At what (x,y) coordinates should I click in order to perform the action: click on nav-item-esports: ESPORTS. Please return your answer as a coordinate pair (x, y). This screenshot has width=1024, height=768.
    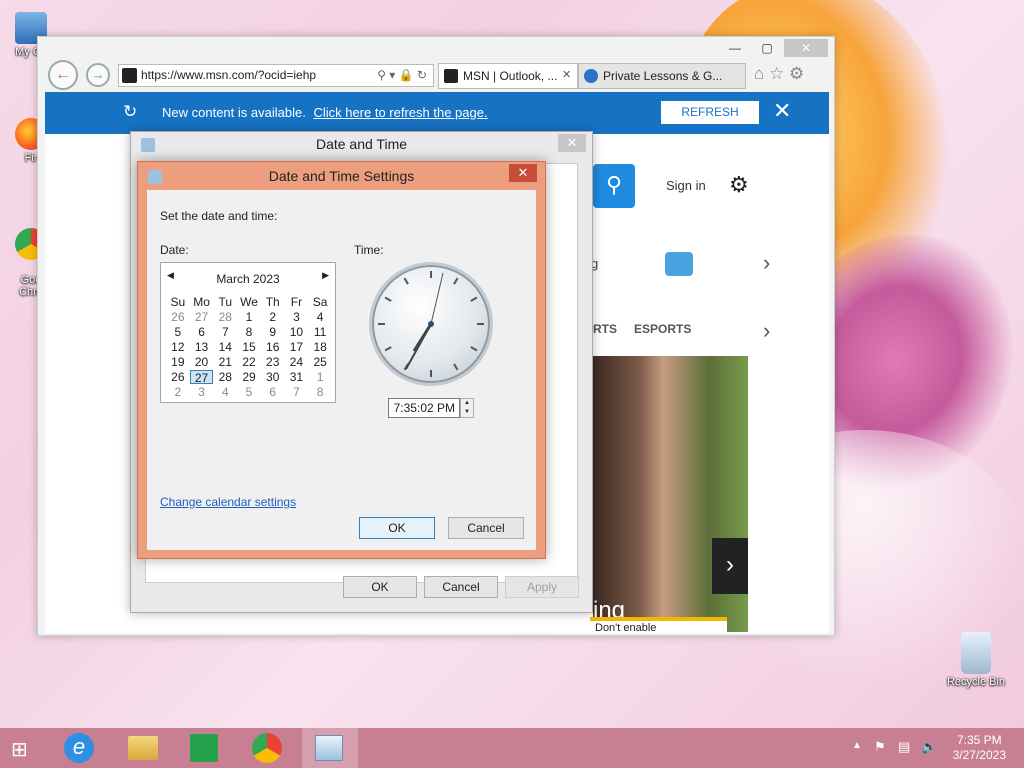
    Looking at the image, I should click on (662, 329).